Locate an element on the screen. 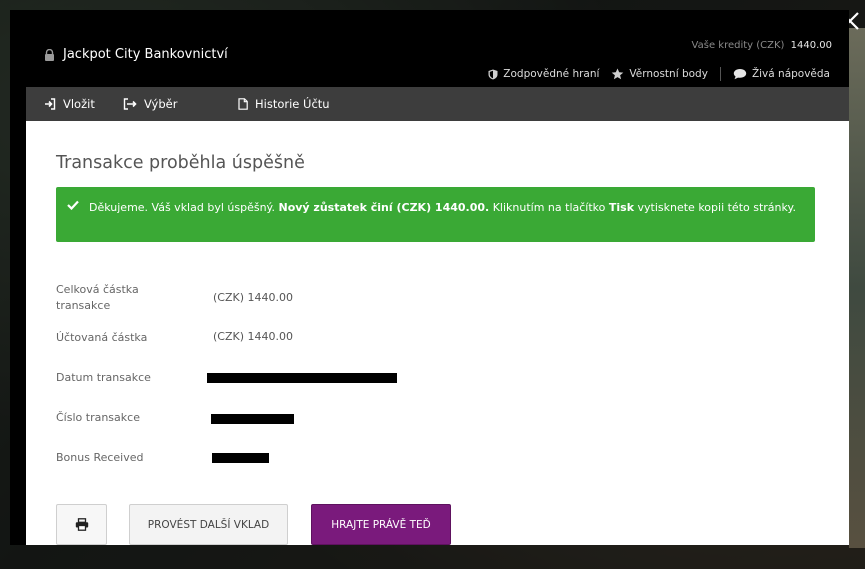 Image resolution: width=865 pixels, height=569 pixels. credits-display: Vaše kredity (CZK) 1440.00 is located at coordinates (762, 45).